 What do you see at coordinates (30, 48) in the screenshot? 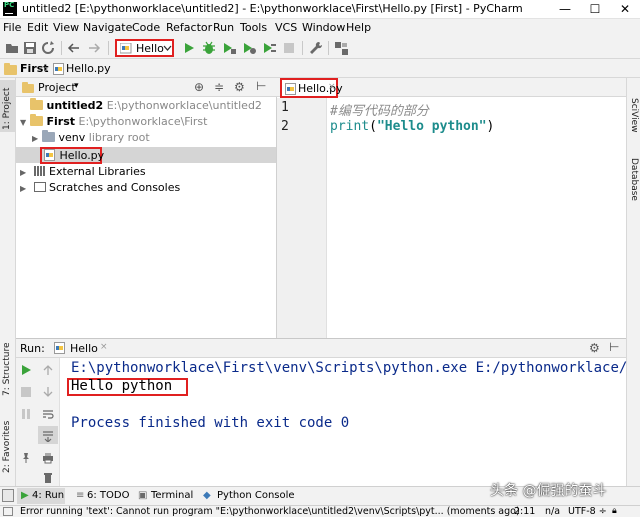
I see `save-icon` at bounding box center [30, 48].